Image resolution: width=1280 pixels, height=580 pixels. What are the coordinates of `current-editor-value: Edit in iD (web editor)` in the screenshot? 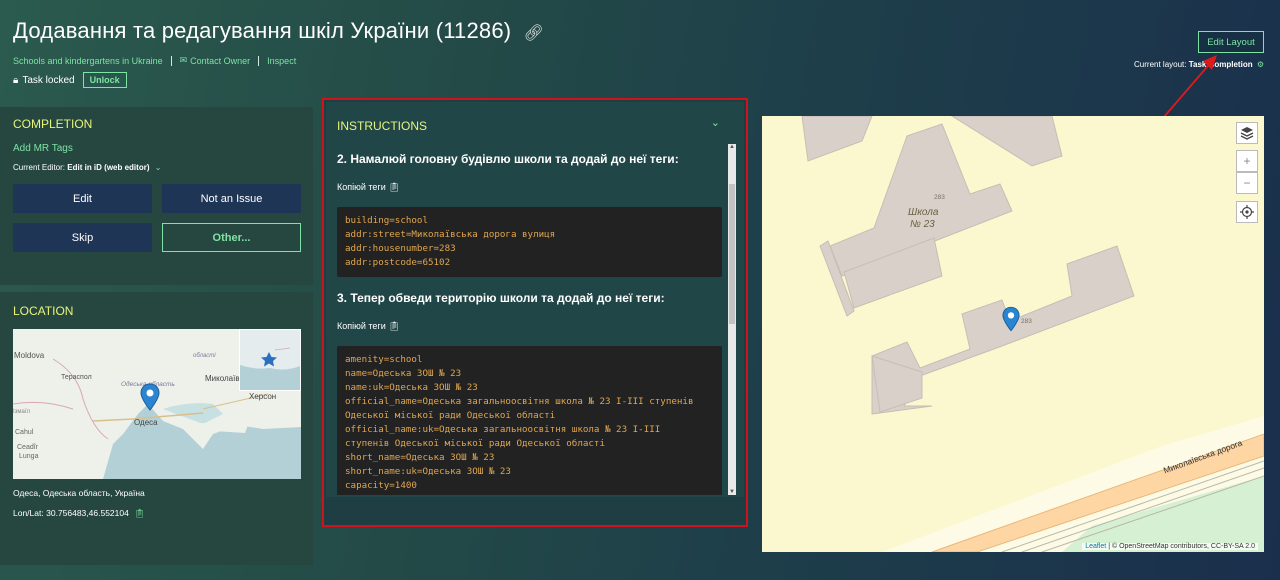 It's located at (108, 167).